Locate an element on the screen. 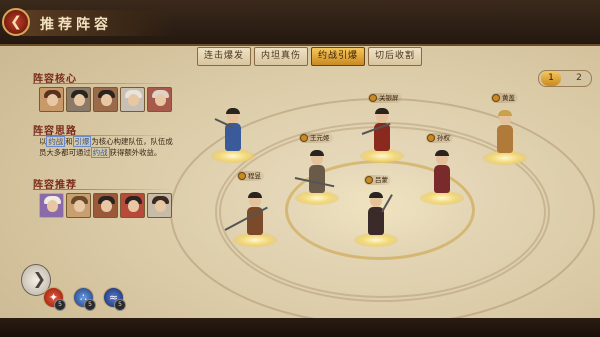 The image size is (600, 337). hero-name: 程昱 is located at coordinates (254, 176).